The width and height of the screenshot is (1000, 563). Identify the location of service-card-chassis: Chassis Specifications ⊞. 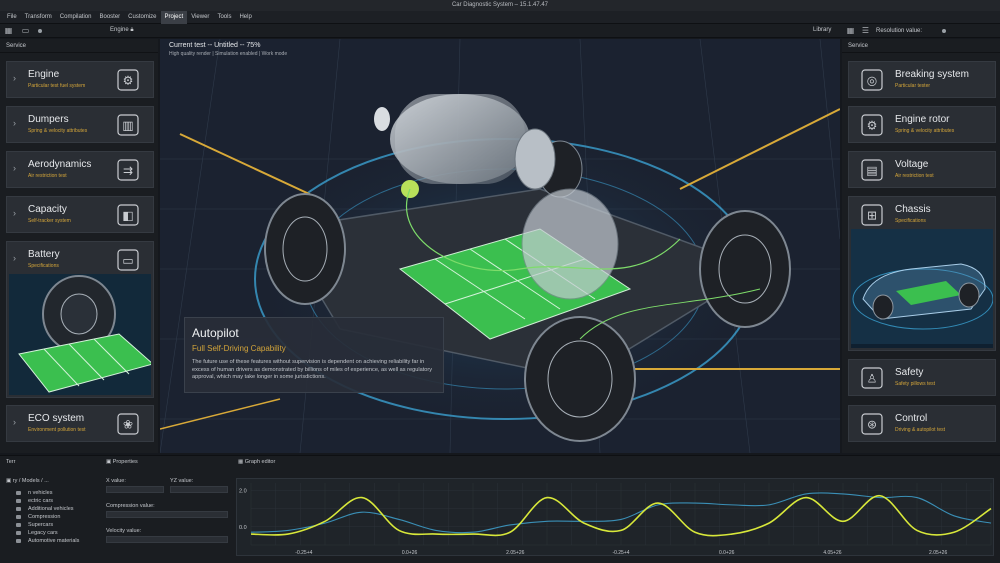
(922, 273).